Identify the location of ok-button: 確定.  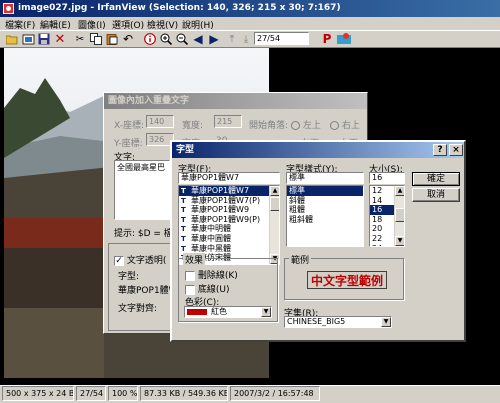
(436, 179).